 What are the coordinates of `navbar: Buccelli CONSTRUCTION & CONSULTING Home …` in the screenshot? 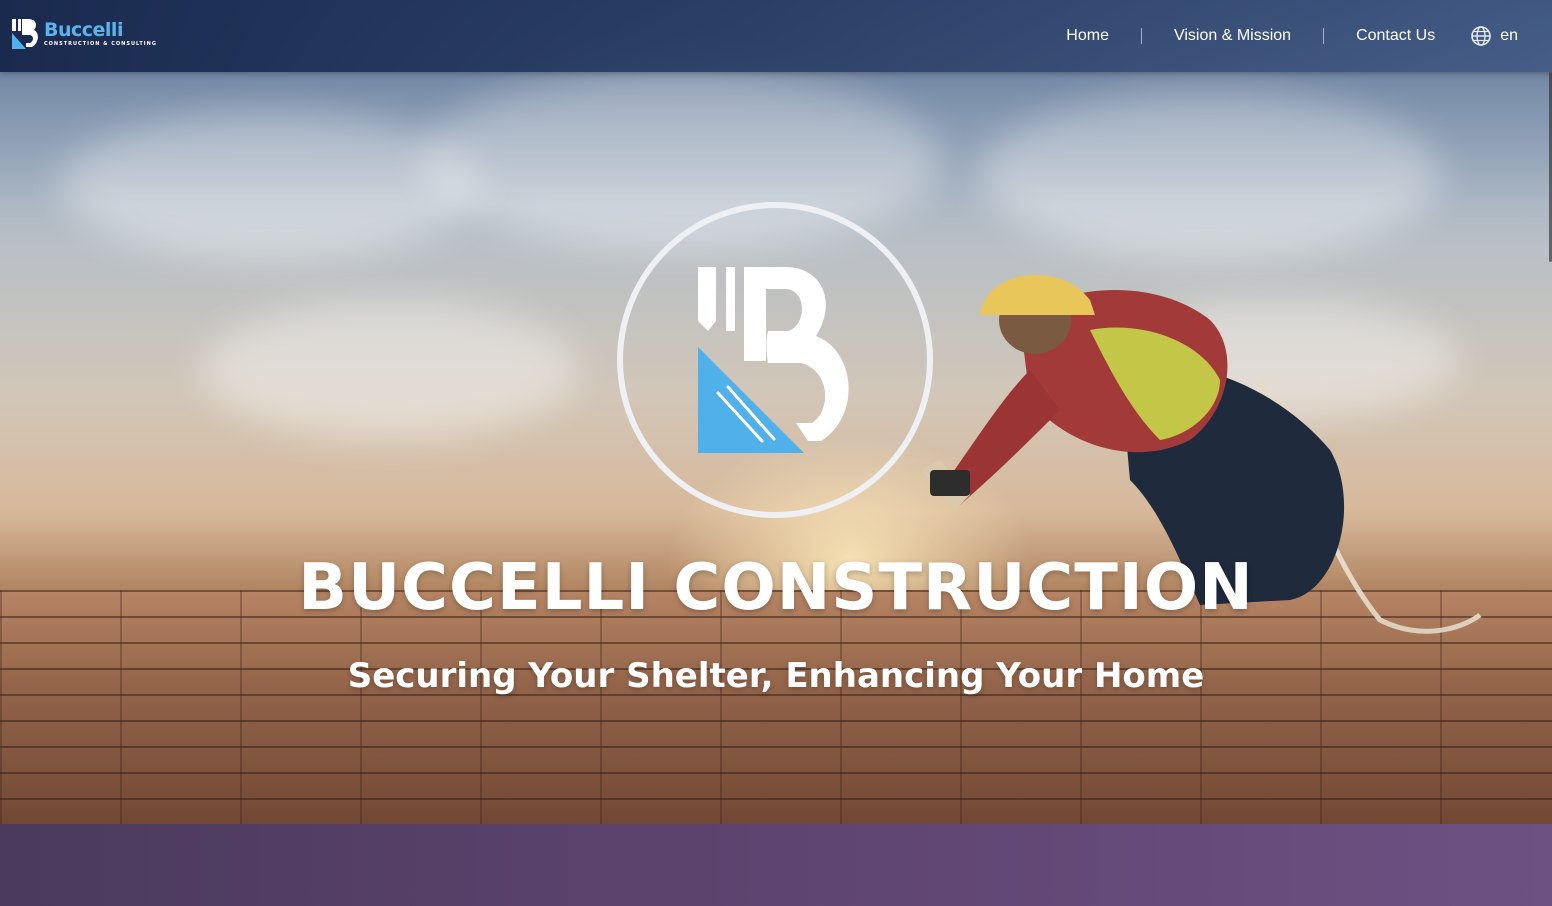 It's located at (776, 36).